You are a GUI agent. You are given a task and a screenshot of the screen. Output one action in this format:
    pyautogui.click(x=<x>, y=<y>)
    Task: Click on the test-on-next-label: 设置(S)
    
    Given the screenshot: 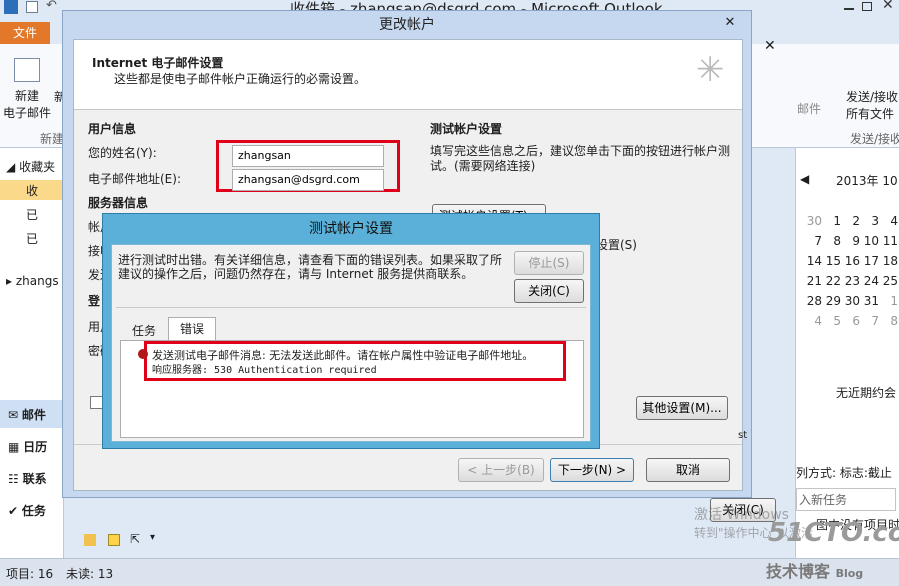 What is the action you would take?
    pyautogui.click(x=616, y=245)
    